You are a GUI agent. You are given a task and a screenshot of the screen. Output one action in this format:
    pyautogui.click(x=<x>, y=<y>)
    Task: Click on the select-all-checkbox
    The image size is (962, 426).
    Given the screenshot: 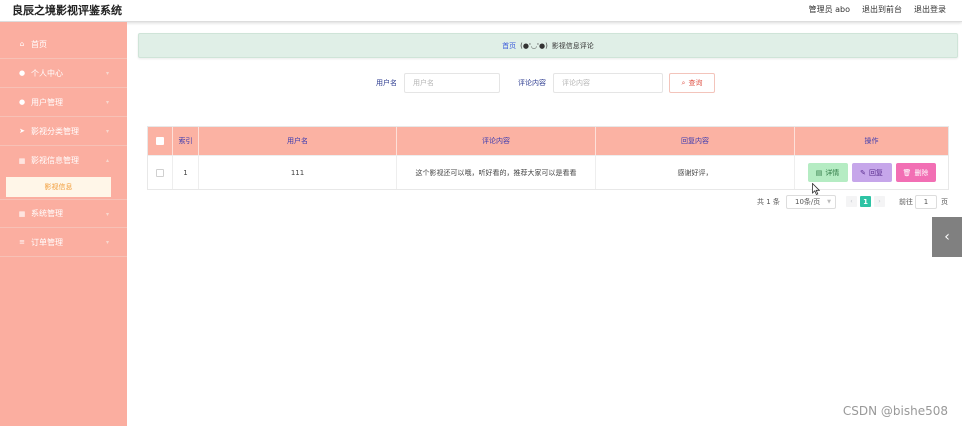 What is the action you would take?
    pyautogui.click(x=160, y=141)
    